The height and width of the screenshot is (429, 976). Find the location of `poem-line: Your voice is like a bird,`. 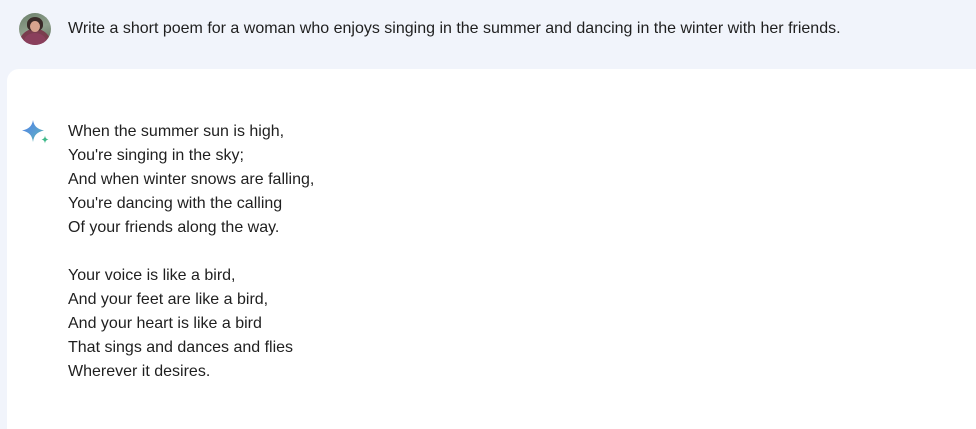

poem-line: Your voice is like a bird, is located at coordinates (152, 275).